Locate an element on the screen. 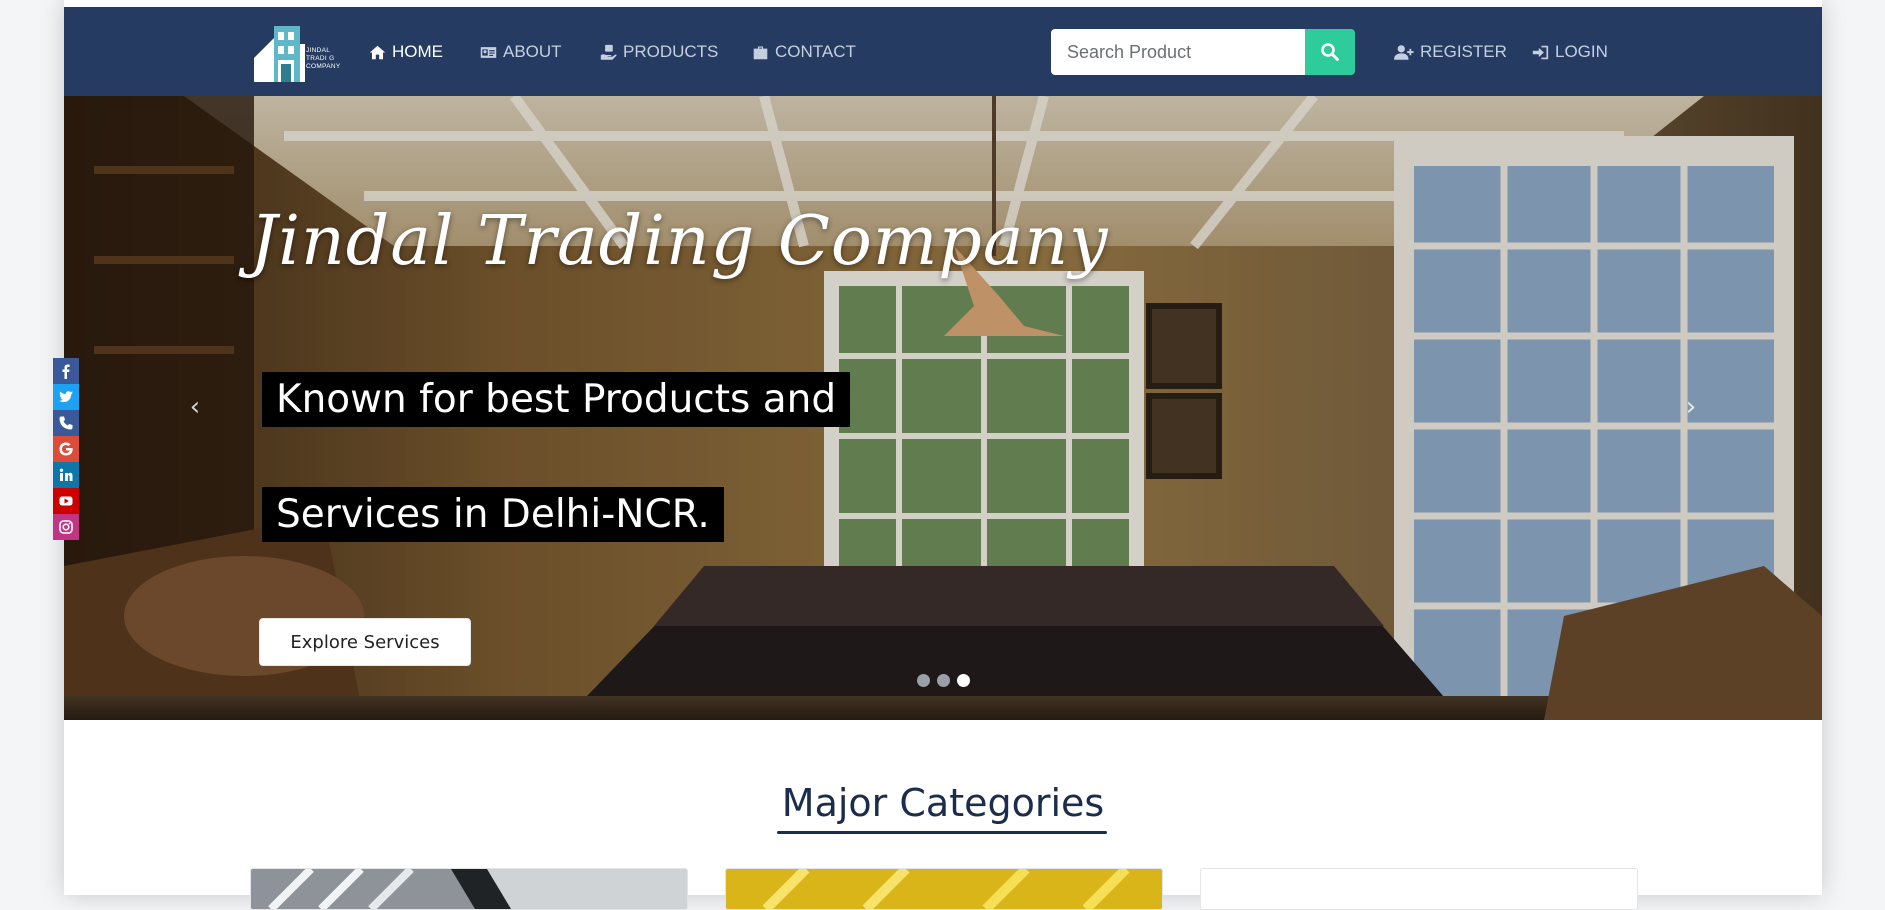  phone-icon is located at coordinates (66, 423).